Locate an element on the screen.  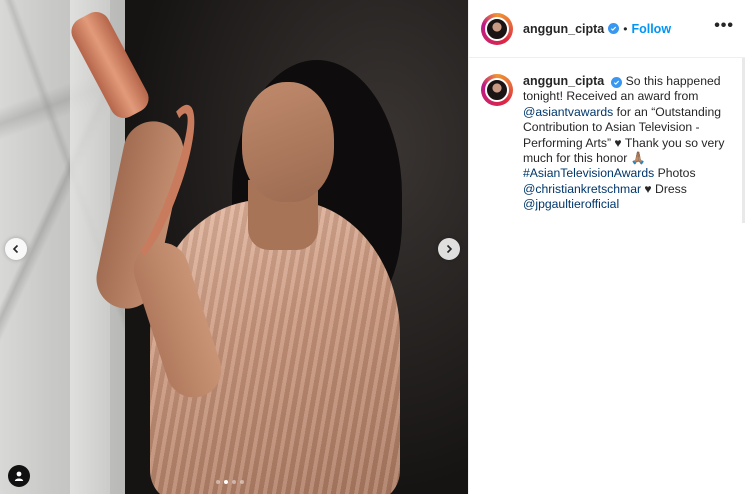
more-options-icon: ••• is located at coordinates (724, 26).